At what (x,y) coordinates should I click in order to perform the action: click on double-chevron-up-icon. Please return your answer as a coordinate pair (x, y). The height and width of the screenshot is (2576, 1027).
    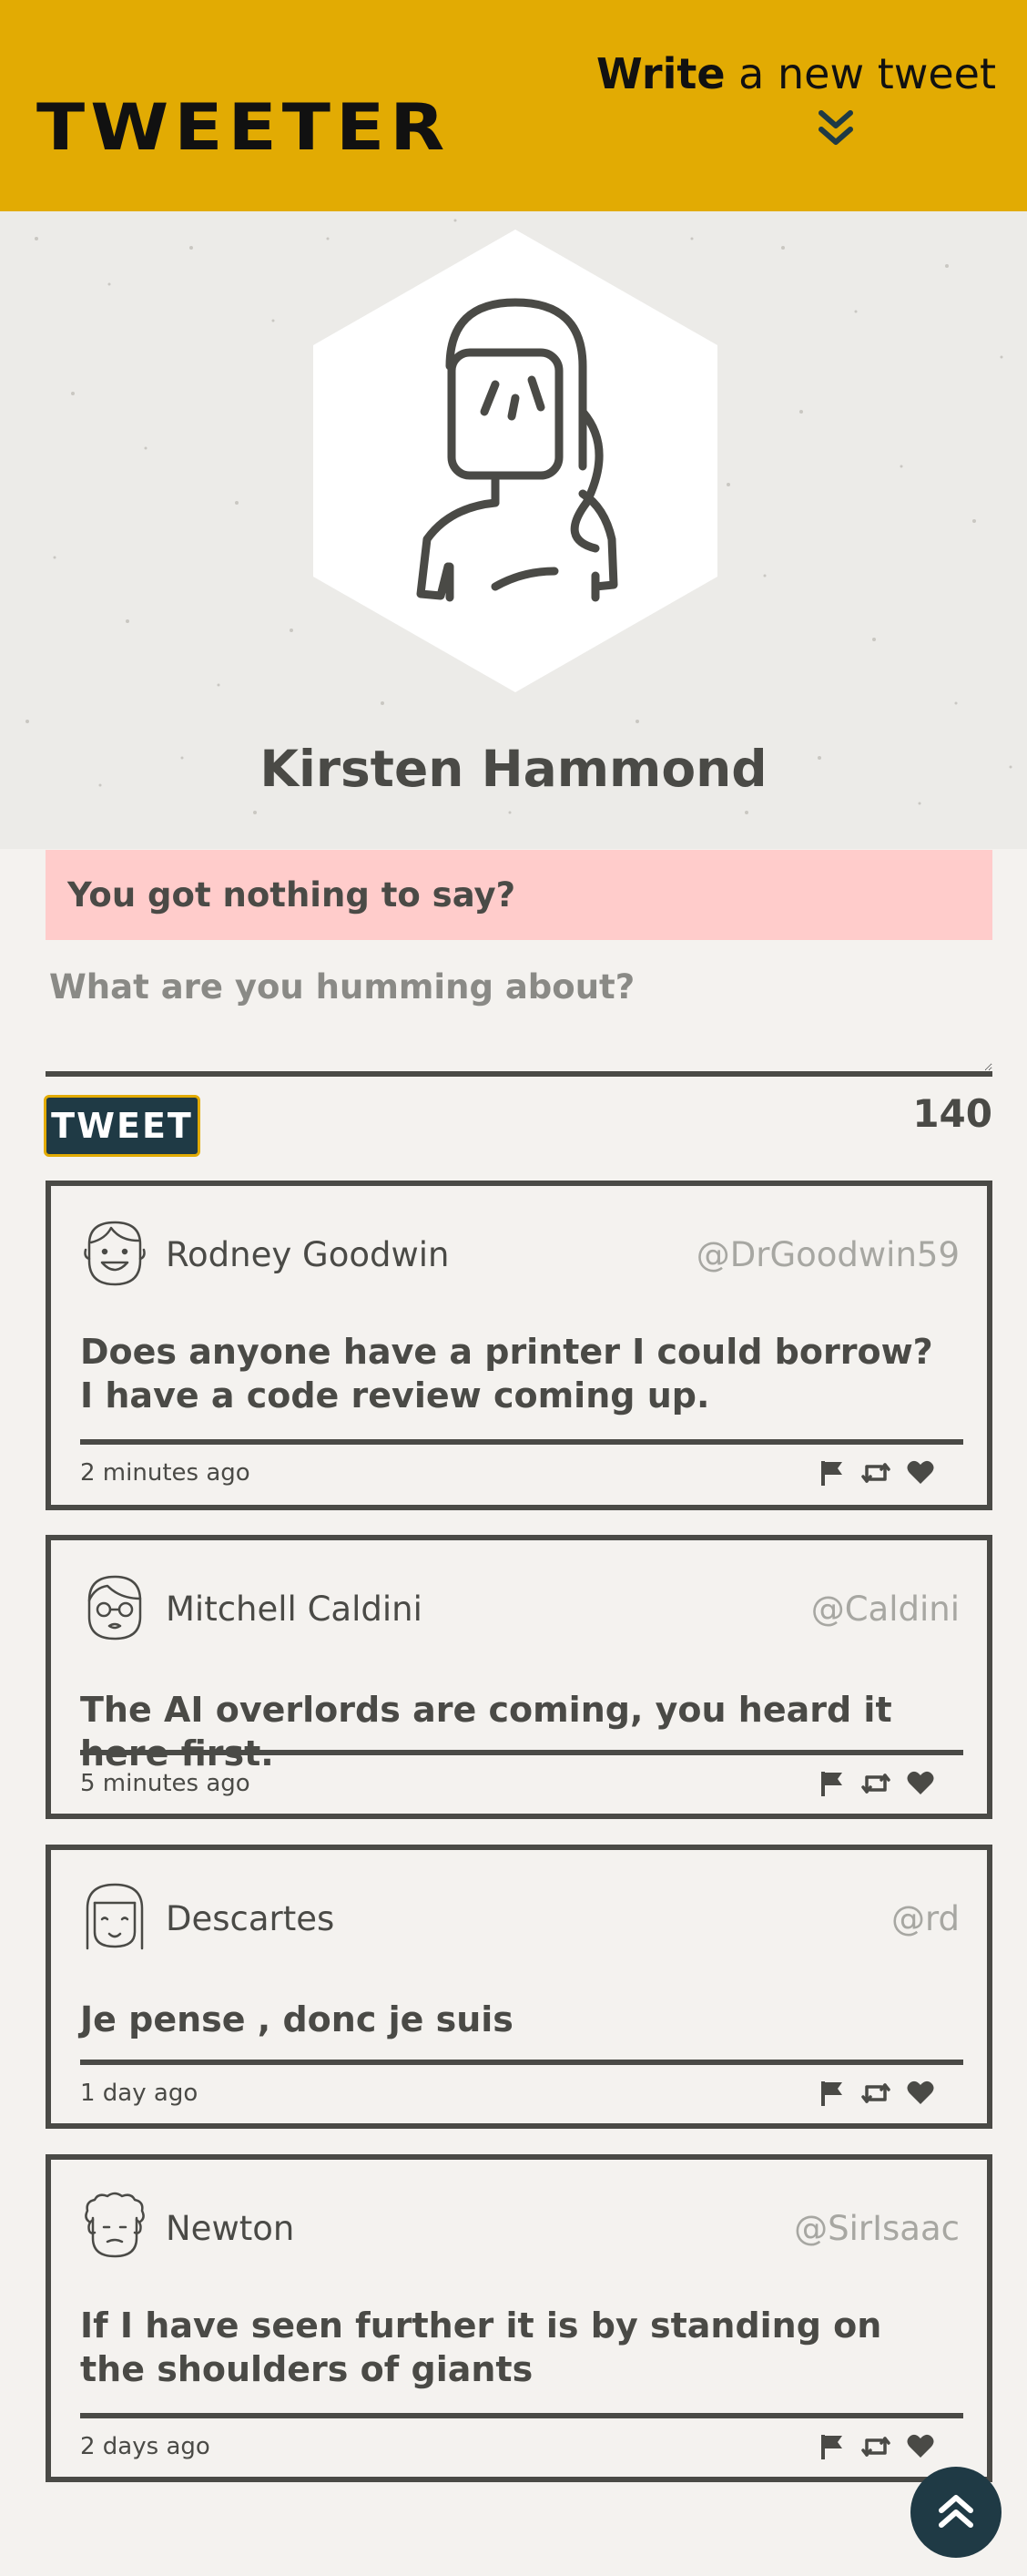
    Looking at the image, I should click on (956, 2511).